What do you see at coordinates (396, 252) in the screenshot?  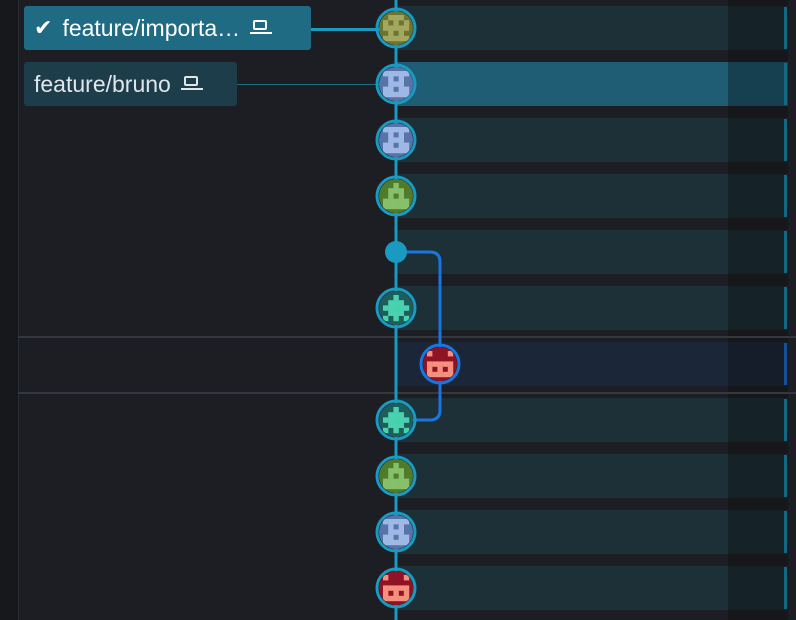 I see `merge-commit-dot` at bounding box center [396, 252].